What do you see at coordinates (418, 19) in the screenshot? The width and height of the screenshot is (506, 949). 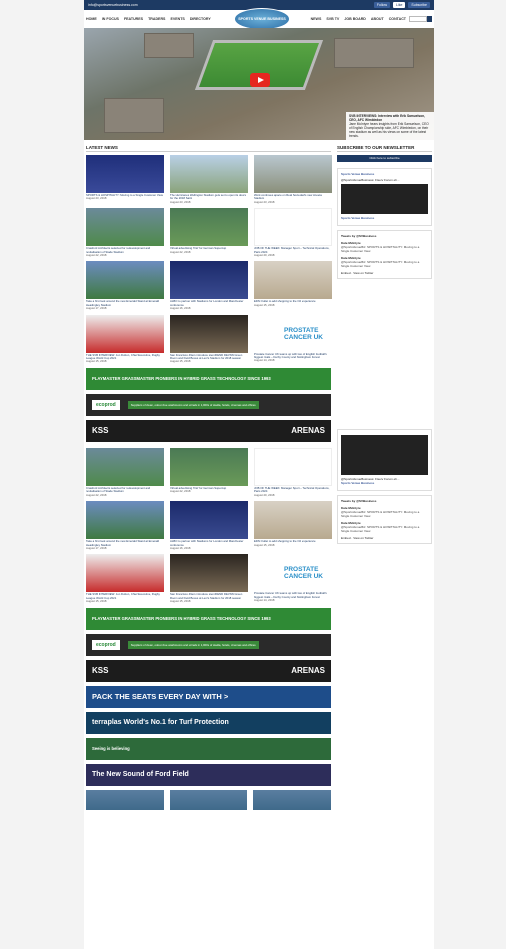 I see `search-input` at bounding box center [418, 19].